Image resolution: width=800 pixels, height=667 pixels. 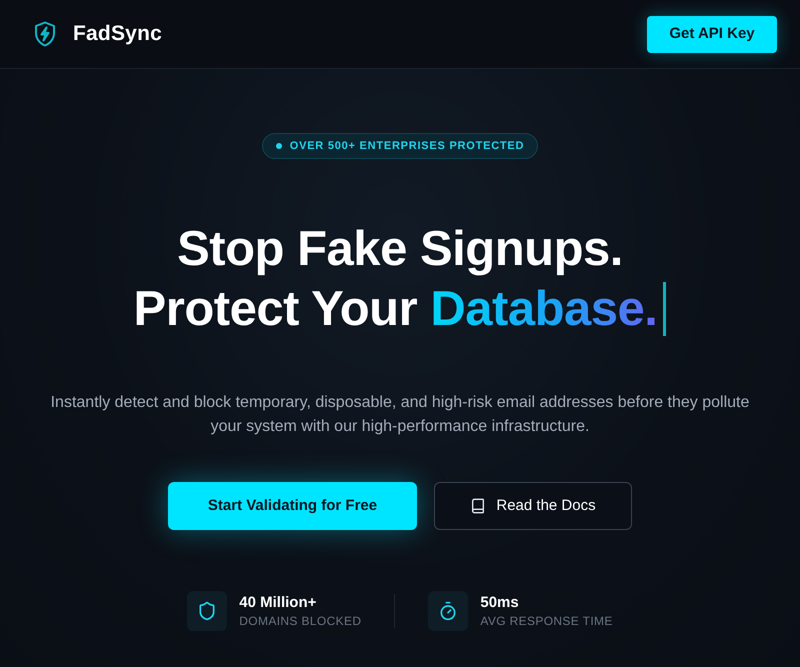 What do you see at coordinates (448, 611) in the screenshot?
I see `stopwatch-icon` at bounding box center [448, 611].